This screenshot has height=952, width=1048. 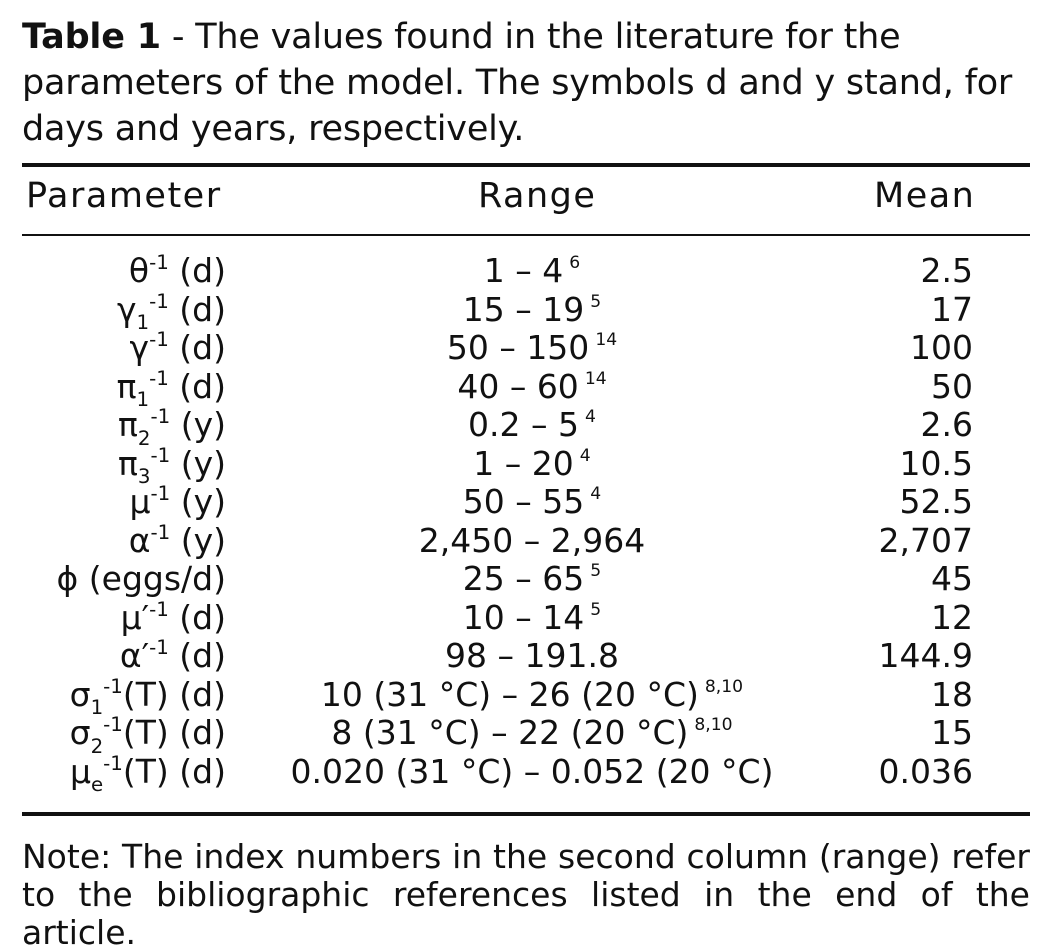 I want to click on table-row: α′-1 (d) 98 – 191.8 144.9, so click(x=526, y=656).